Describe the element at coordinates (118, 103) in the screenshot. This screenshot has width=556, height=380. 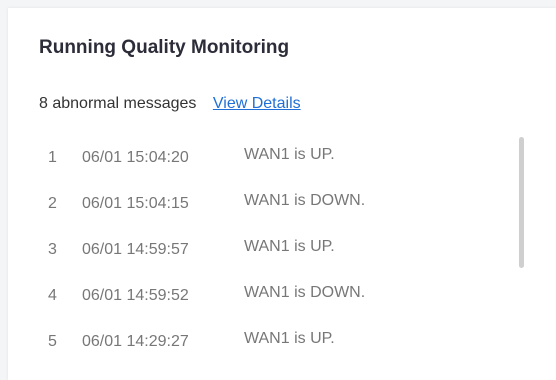
I see `abnormal-count-text: 8 abnormal messages` at that location.